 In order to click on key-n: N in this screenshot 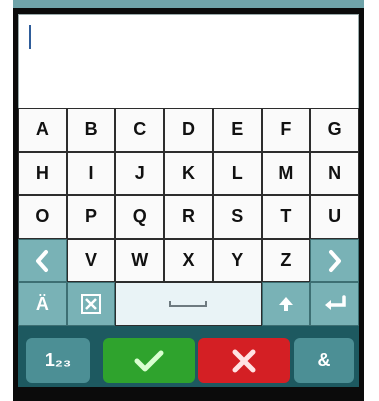, I will do `click(334, 173)`.